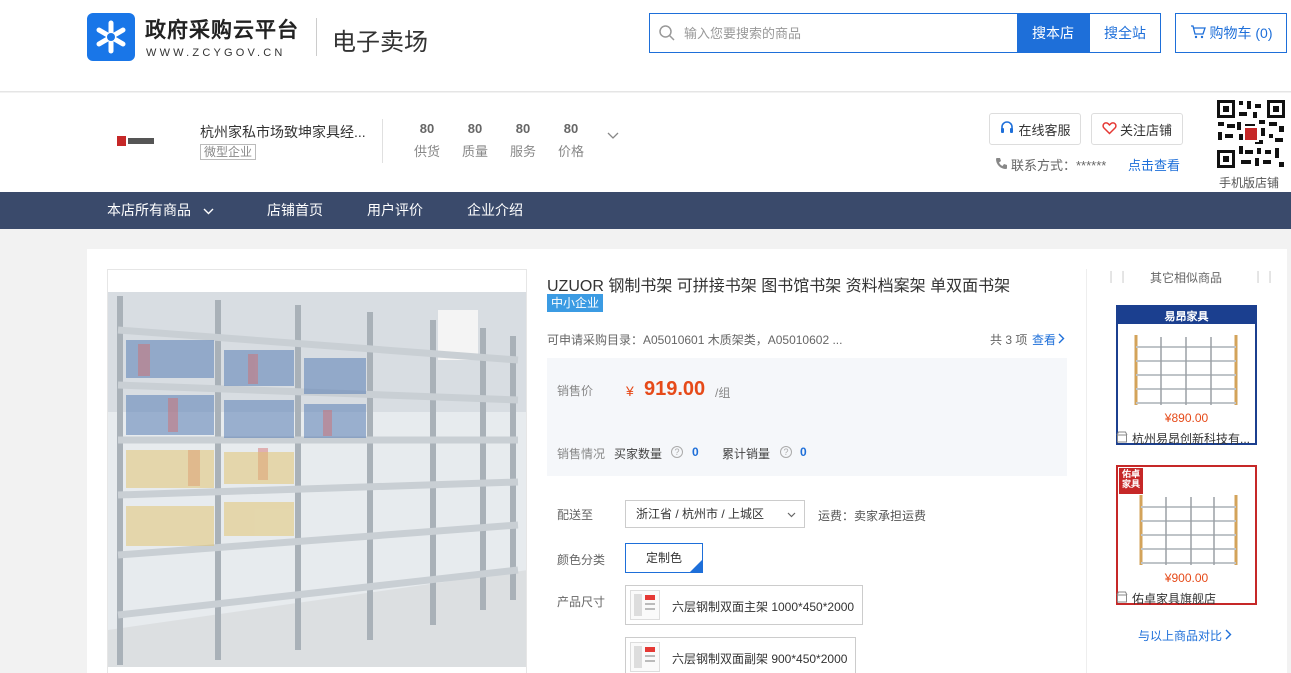  Describe the element at coordinates (581, 560) in the screenshot. I see `color-label: 颜色分类` at that location.